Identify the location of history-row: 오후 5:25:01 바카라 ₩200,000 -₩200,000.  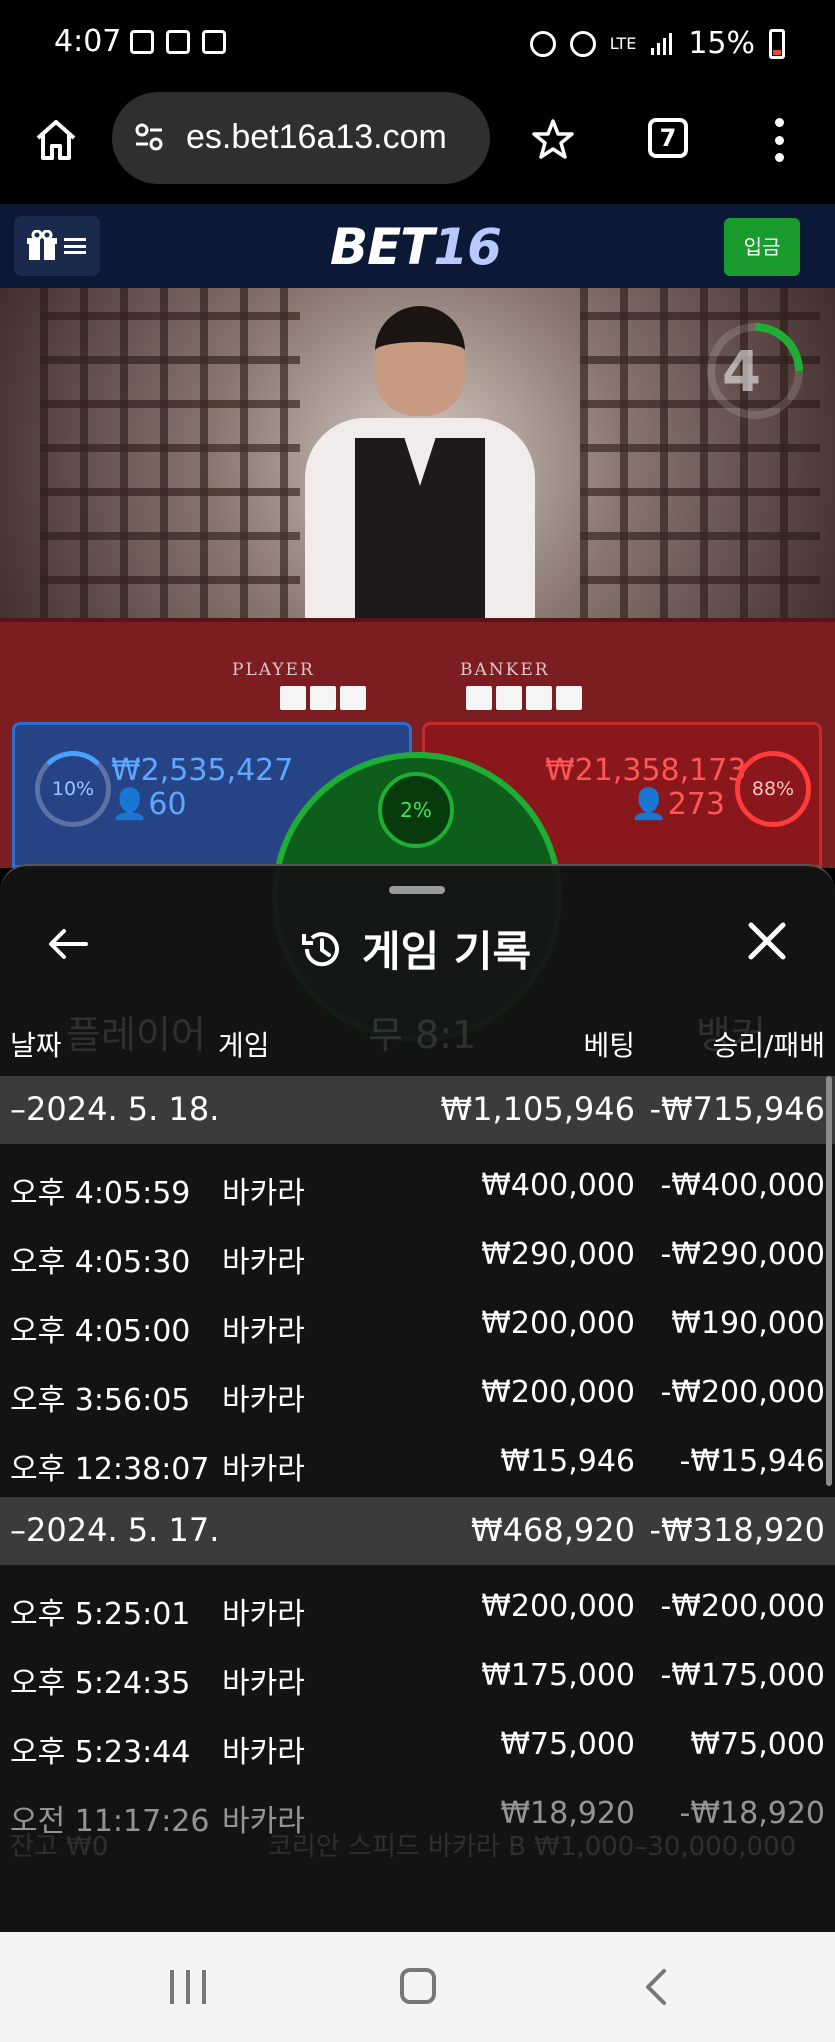
(417, 1607).